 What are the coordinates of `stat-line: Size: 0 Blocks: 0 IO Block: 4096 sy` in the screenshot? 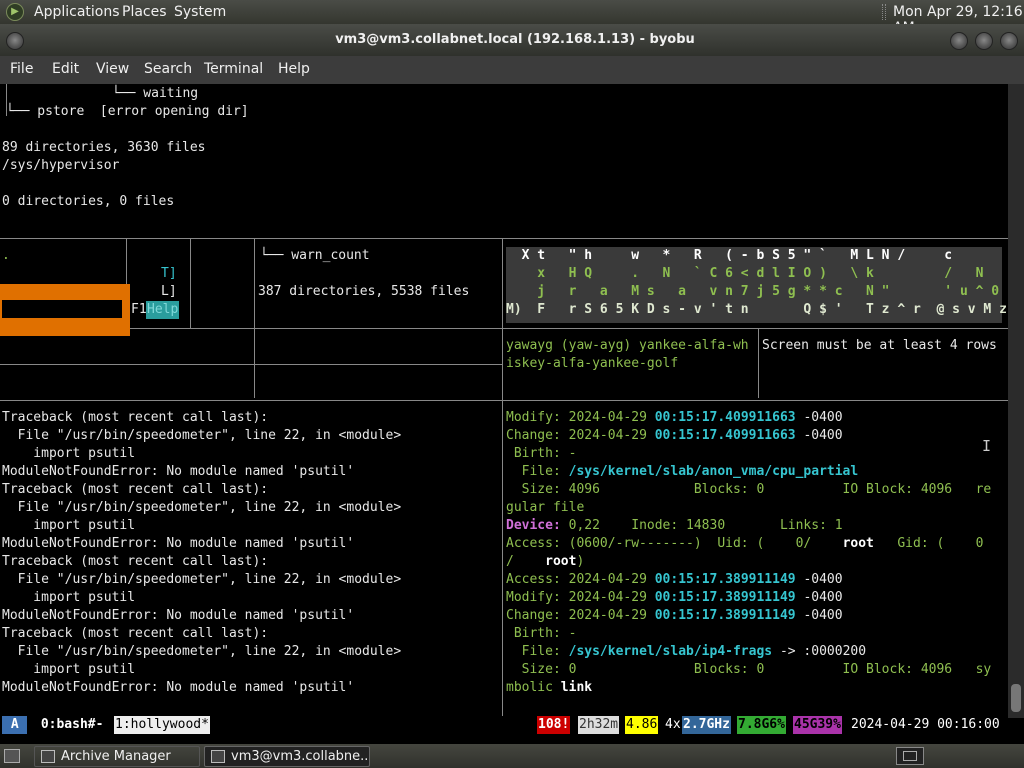 It's located at (749, 669).